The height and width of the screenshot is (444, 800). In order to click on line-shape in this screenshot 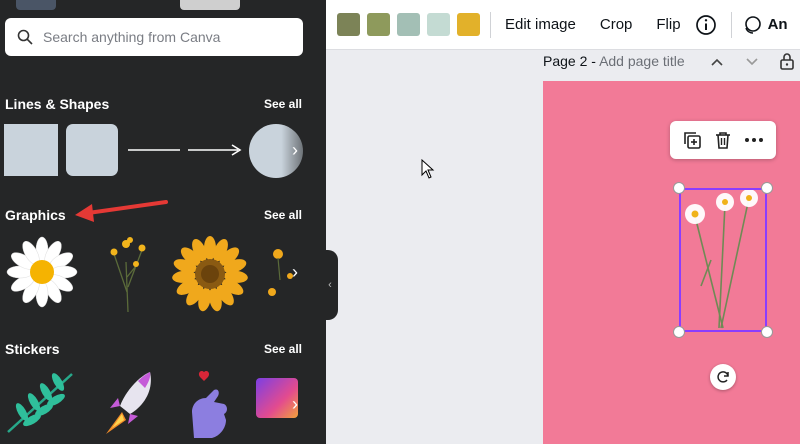, I will do `click(154, 150)`.